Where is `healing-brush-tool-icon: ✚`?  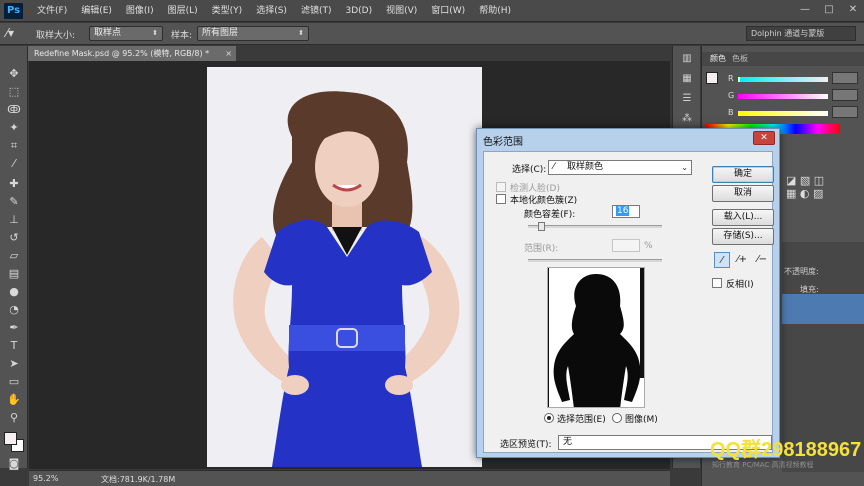
healing-brush-tool-icon: ✚ is located at coordinates (14, 184).